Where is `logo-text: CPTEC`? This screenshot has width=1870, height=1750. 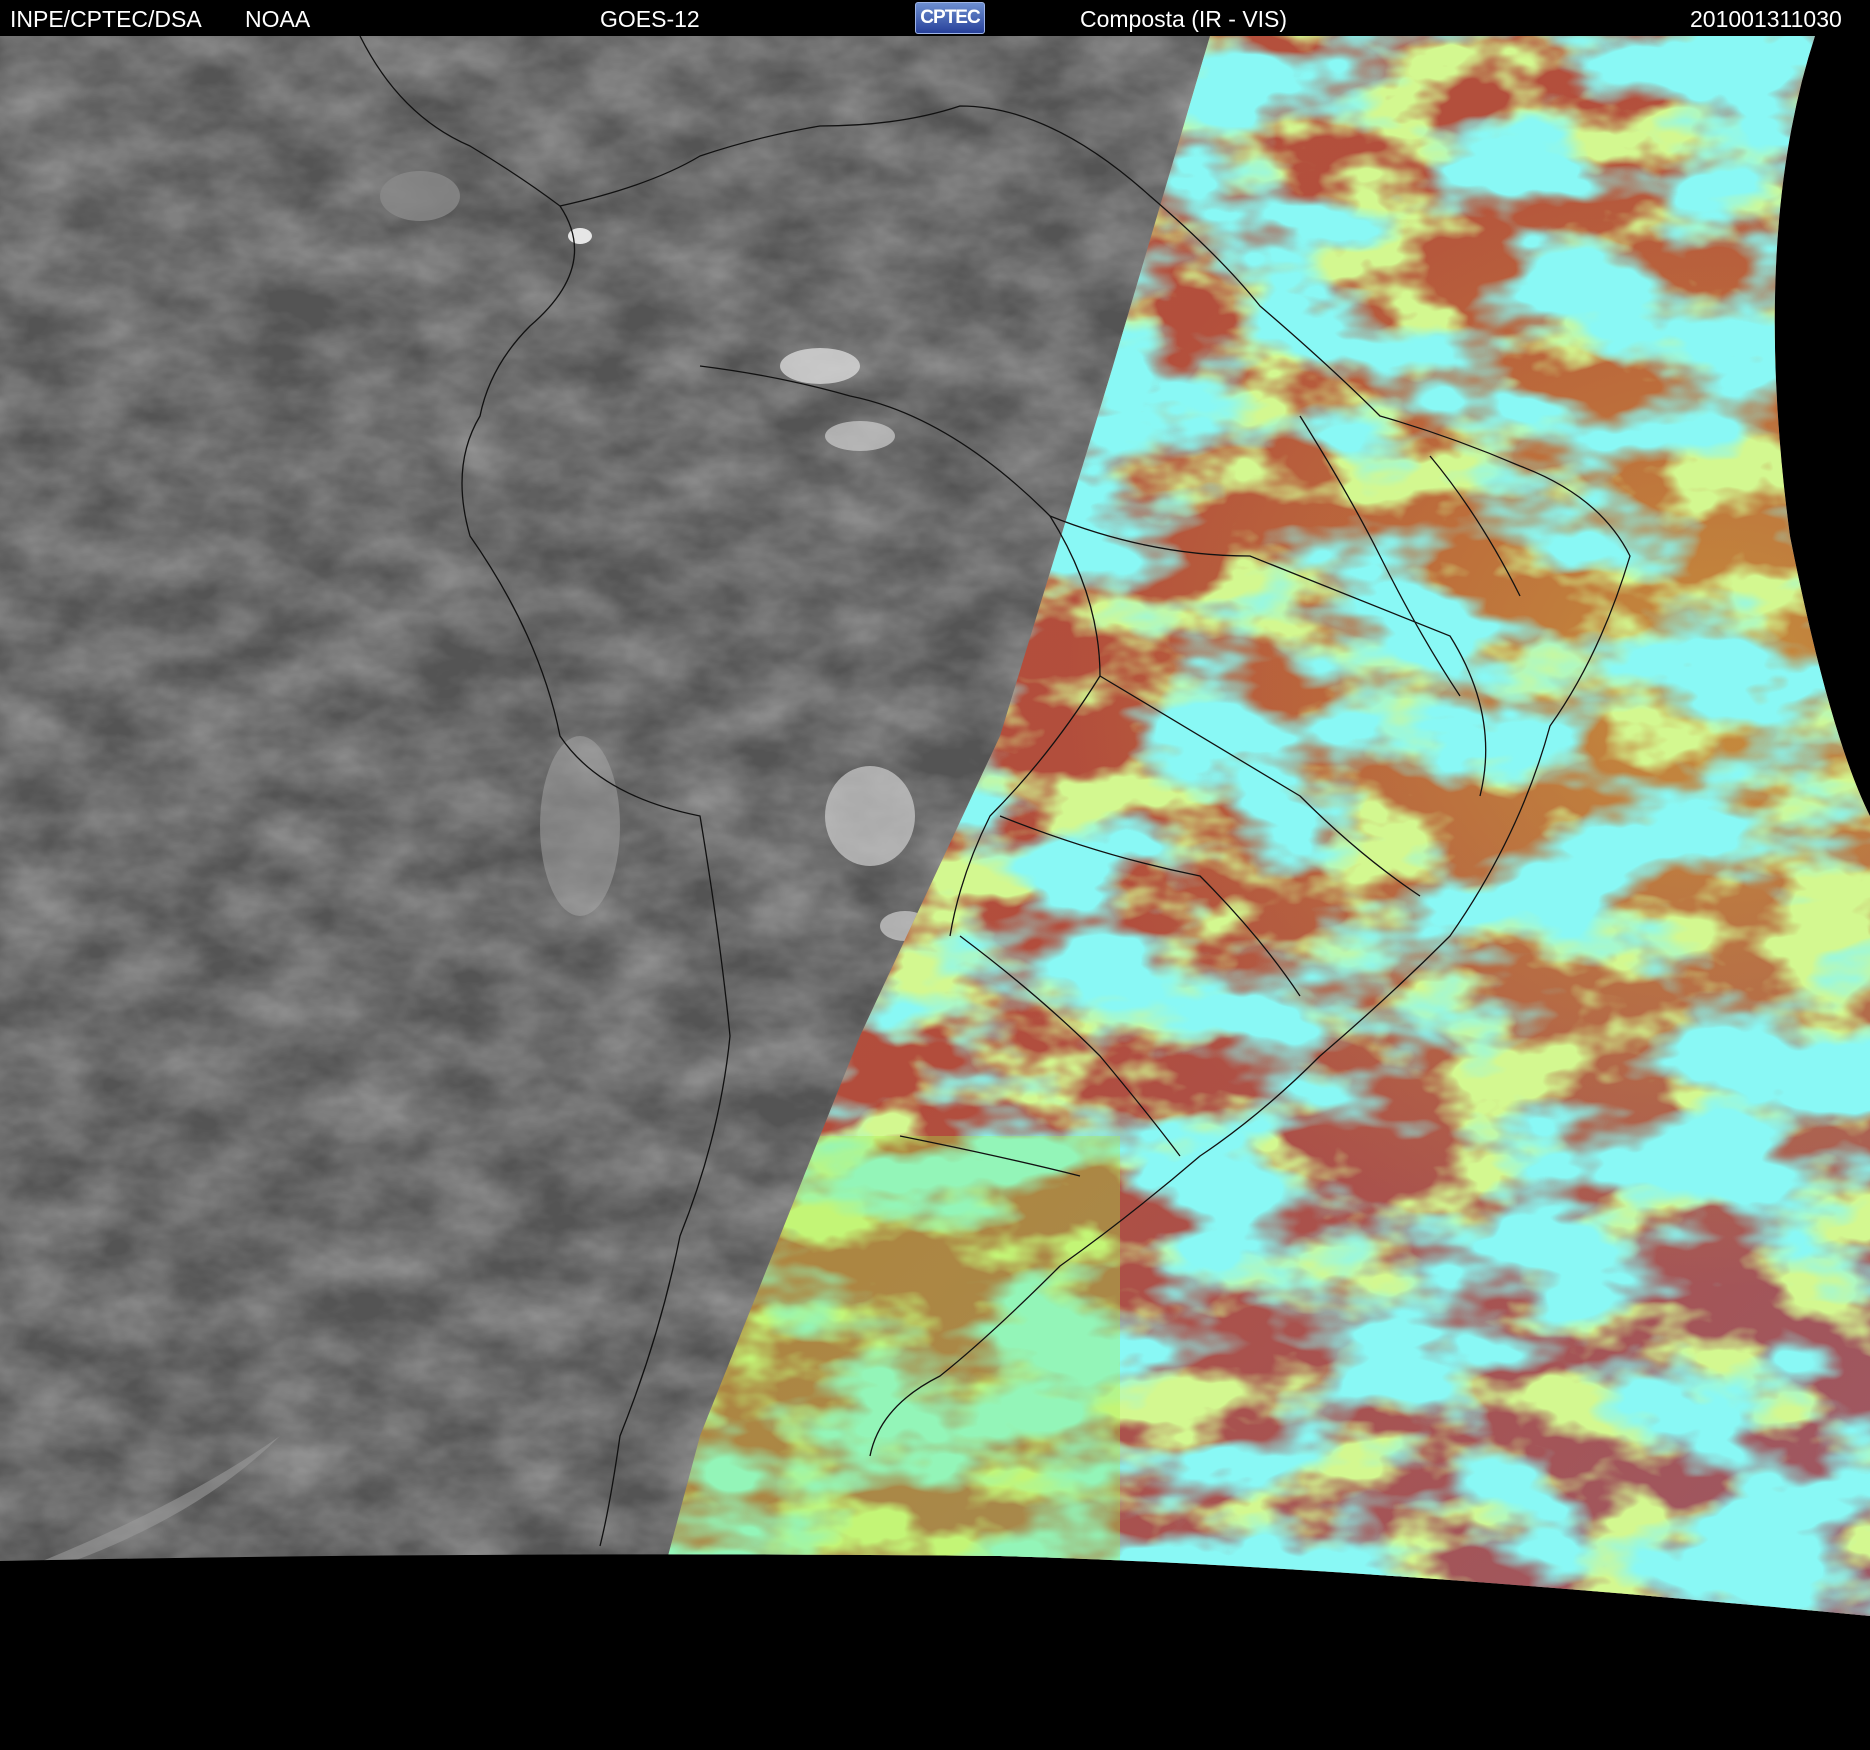 logo-text: CPTEC is located at coordinates (950, 17).